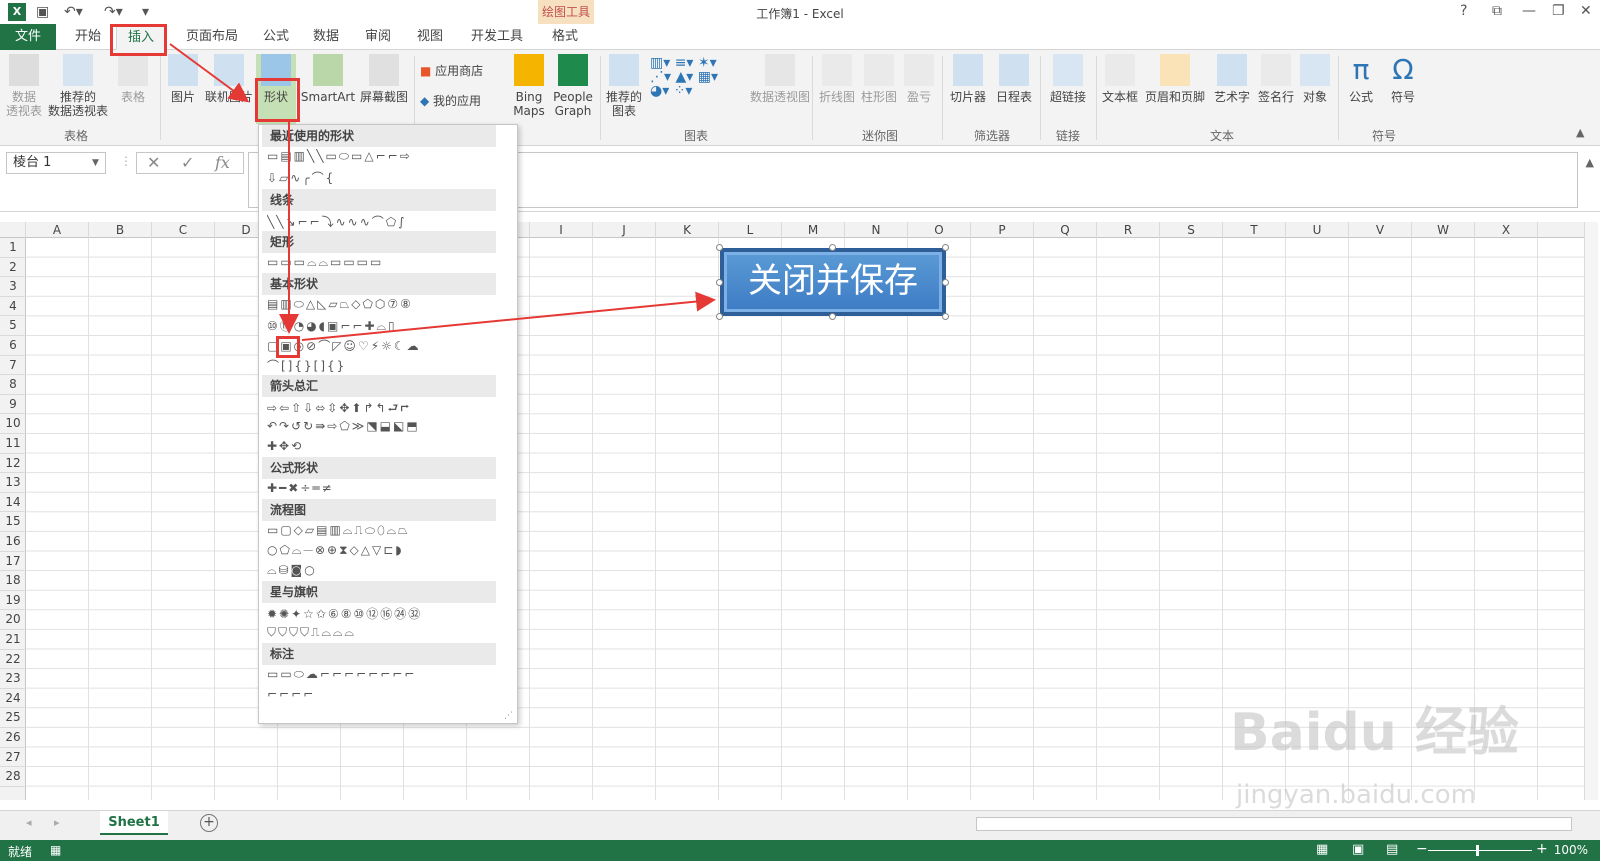  Describe the element at coordinates (1422, 849) in the screenshot. I see `zoom-out-icon: −` at that location.